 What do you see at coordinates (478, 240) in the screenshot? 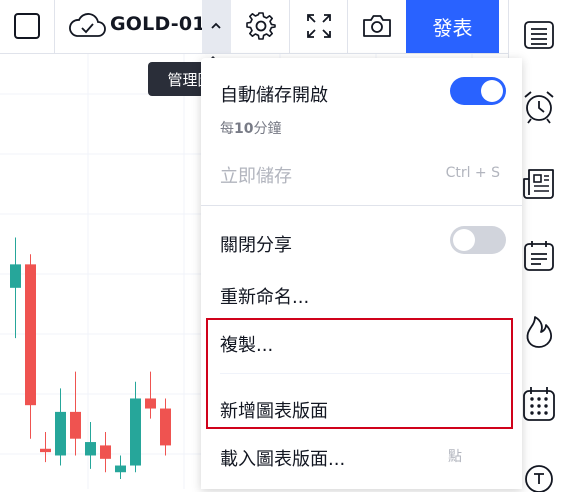
I see `share-toggle` at bounding box center [478, 240].